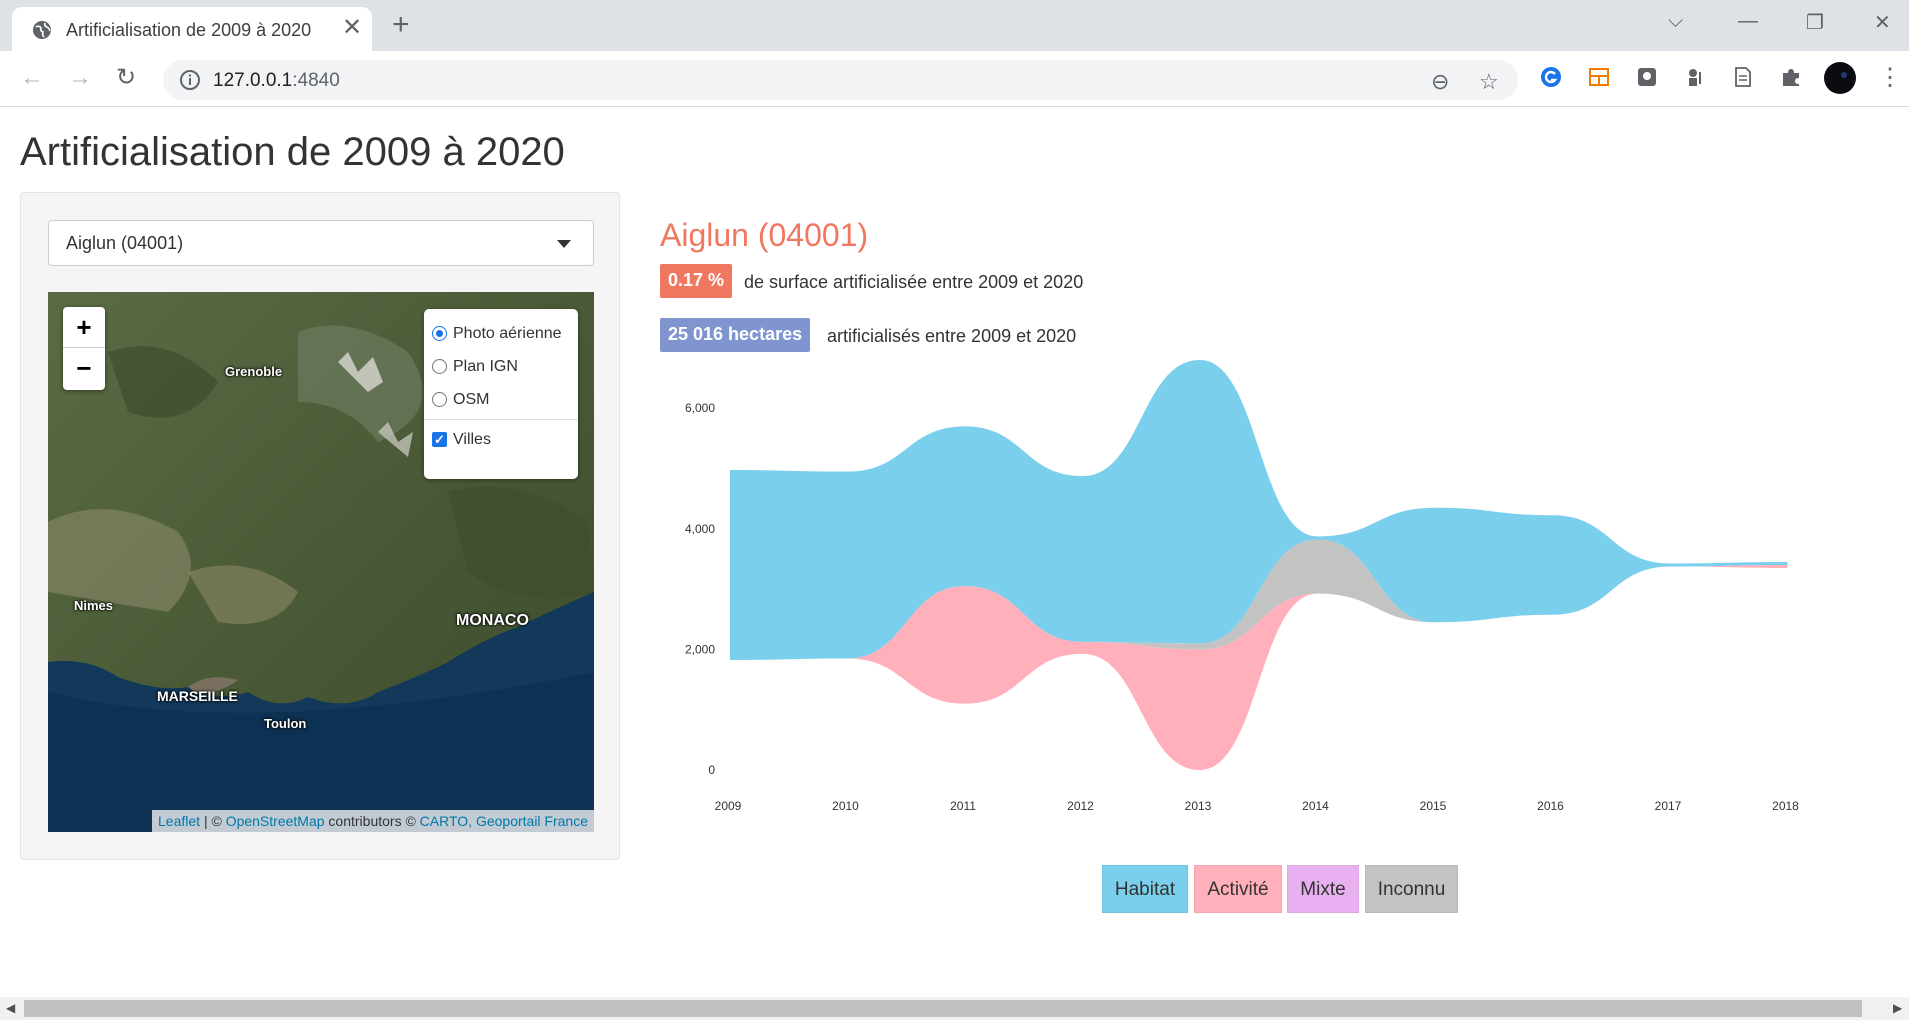 The width and height of the screenshot is (1909, 1020). I want to click on tab-search-icon: ⌵, so click(1675, 21).